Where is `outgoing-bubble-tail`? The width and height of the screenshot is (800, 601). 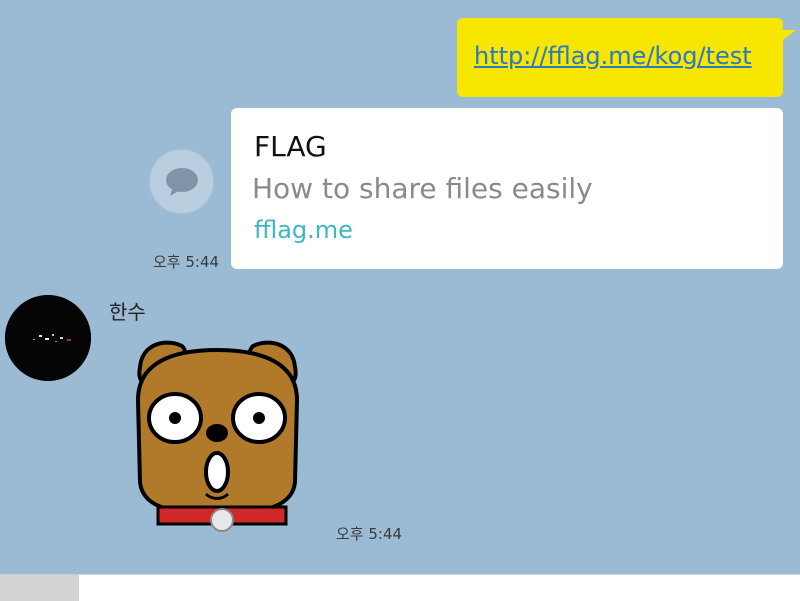 outgoing-bubble-tail is located at coordinates (787, 37).